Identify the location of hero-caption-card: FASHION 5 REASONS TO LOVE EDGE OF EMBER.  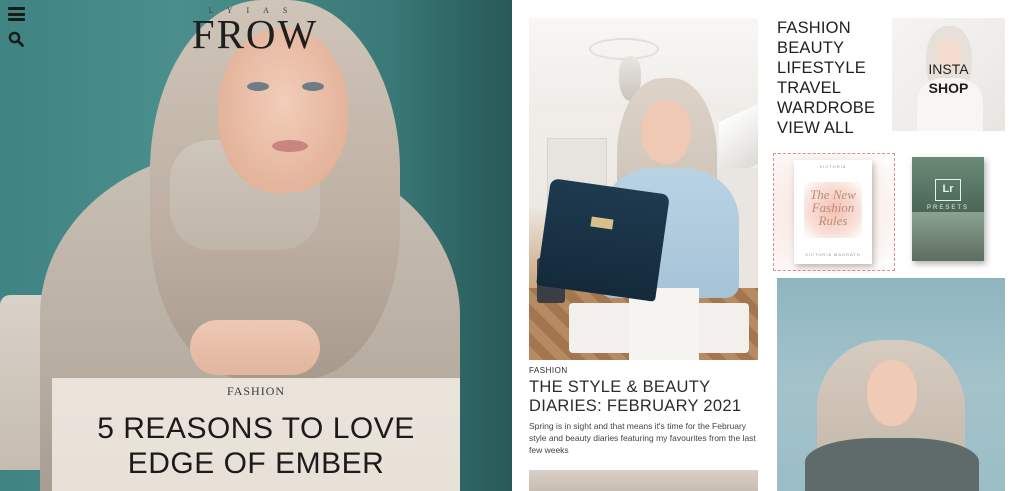
(256, 434).